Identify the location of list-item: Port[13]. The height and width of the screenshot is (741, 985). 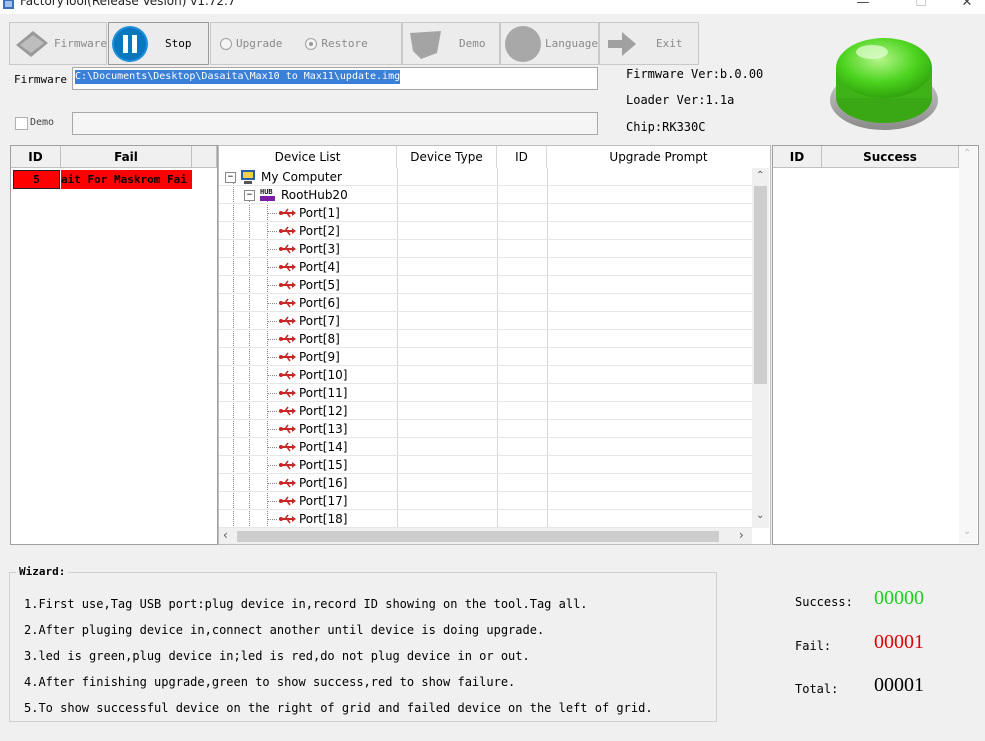
(485, 429).